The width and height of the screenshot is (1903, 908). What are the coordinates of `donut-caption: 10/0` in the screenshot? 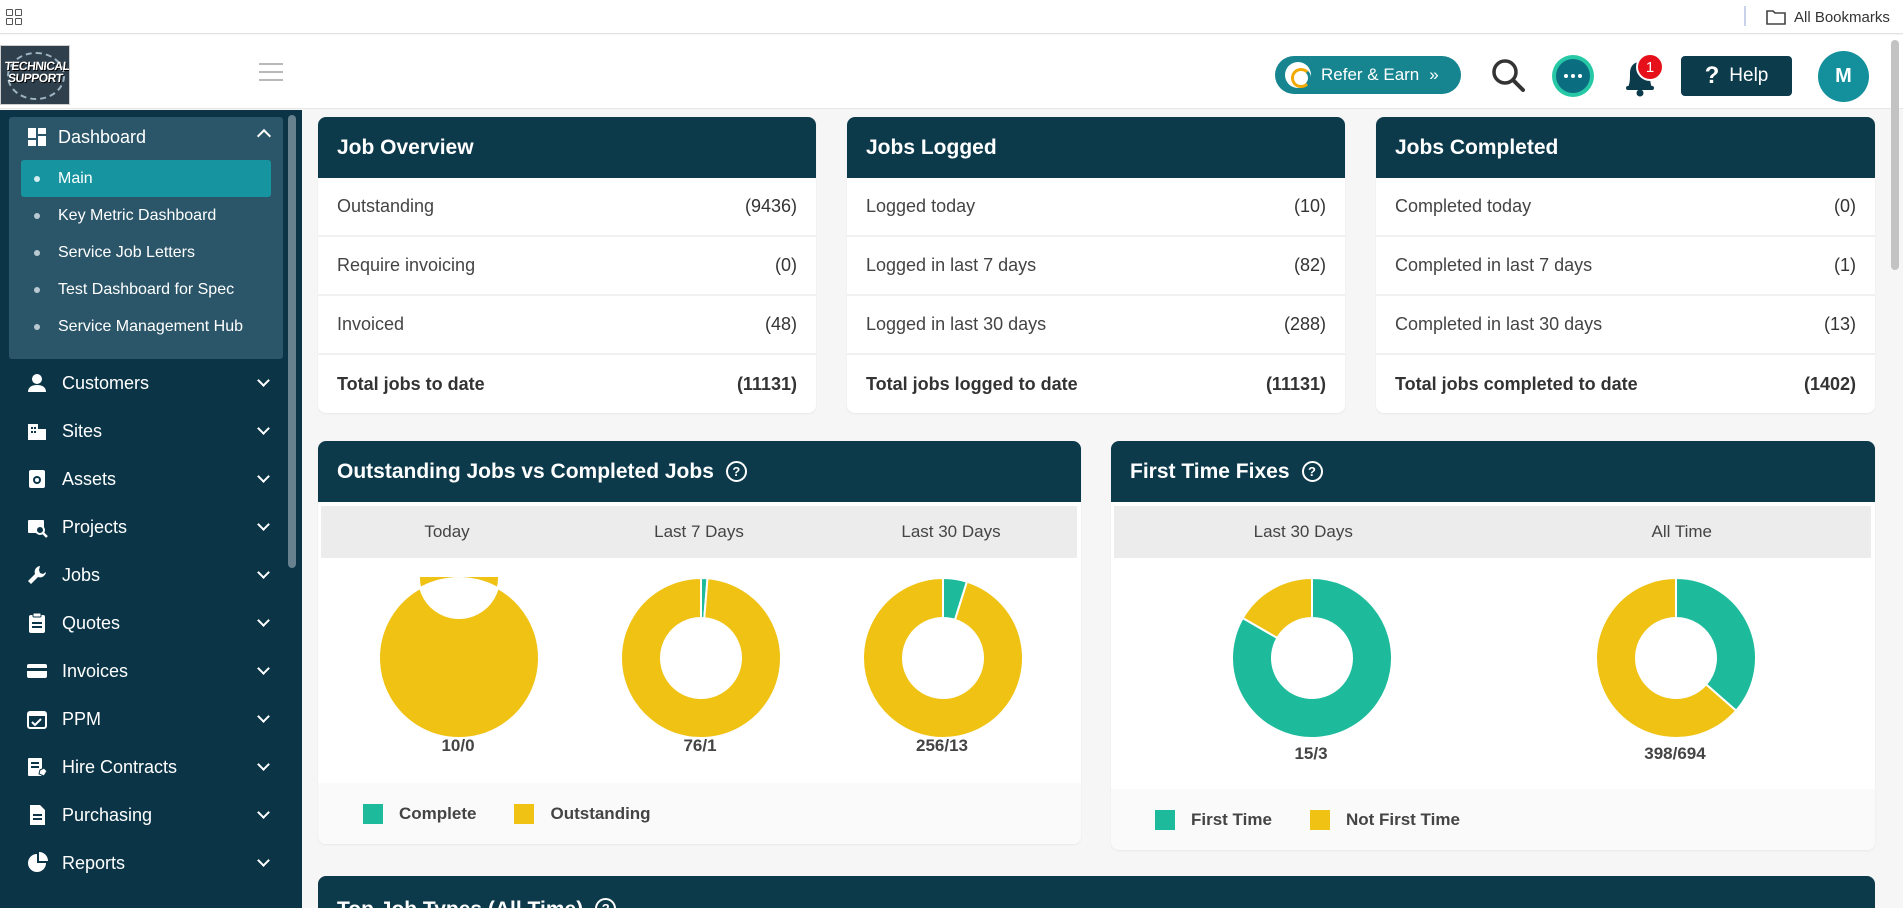 It's located at (458, 745).